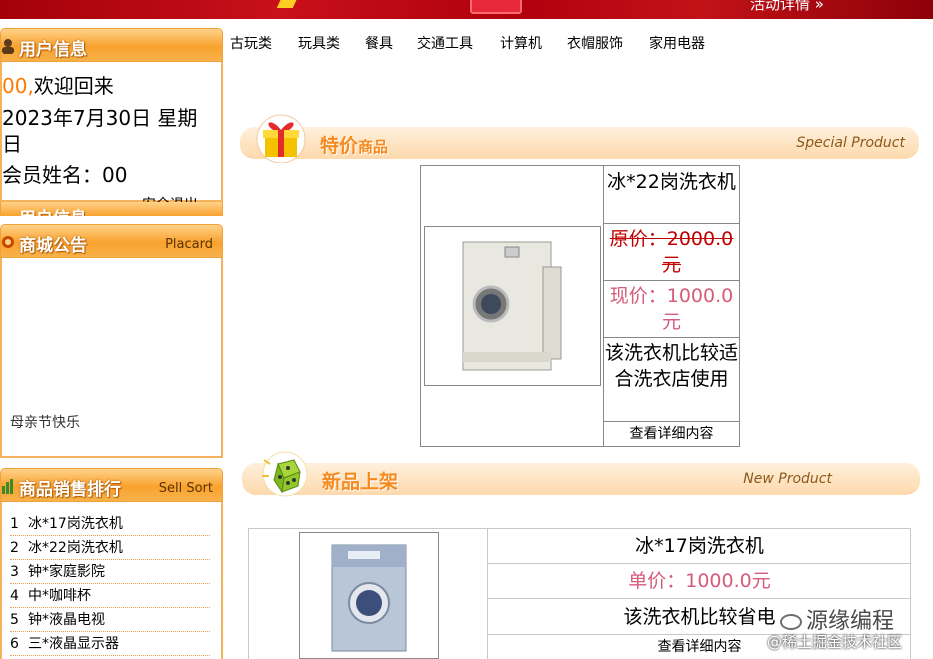 This screenshot has width=933, height=659. What do you see at coordinates (445, 43) in the screenshot?
I see `nav-item-transport: 交通工具` at bounding box center [445, 43].